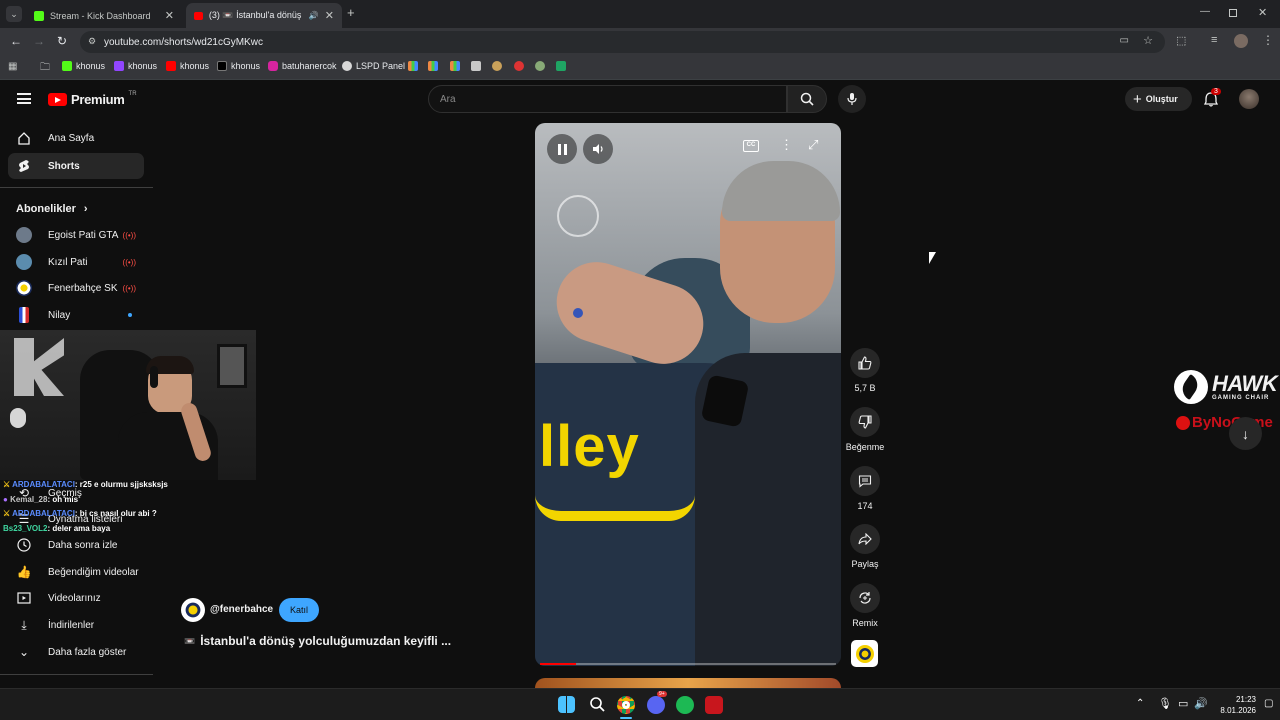 This screenshot has height=720, width=1280. I want to click on bookmark-khonus-x: khonus, so click(238, 66).